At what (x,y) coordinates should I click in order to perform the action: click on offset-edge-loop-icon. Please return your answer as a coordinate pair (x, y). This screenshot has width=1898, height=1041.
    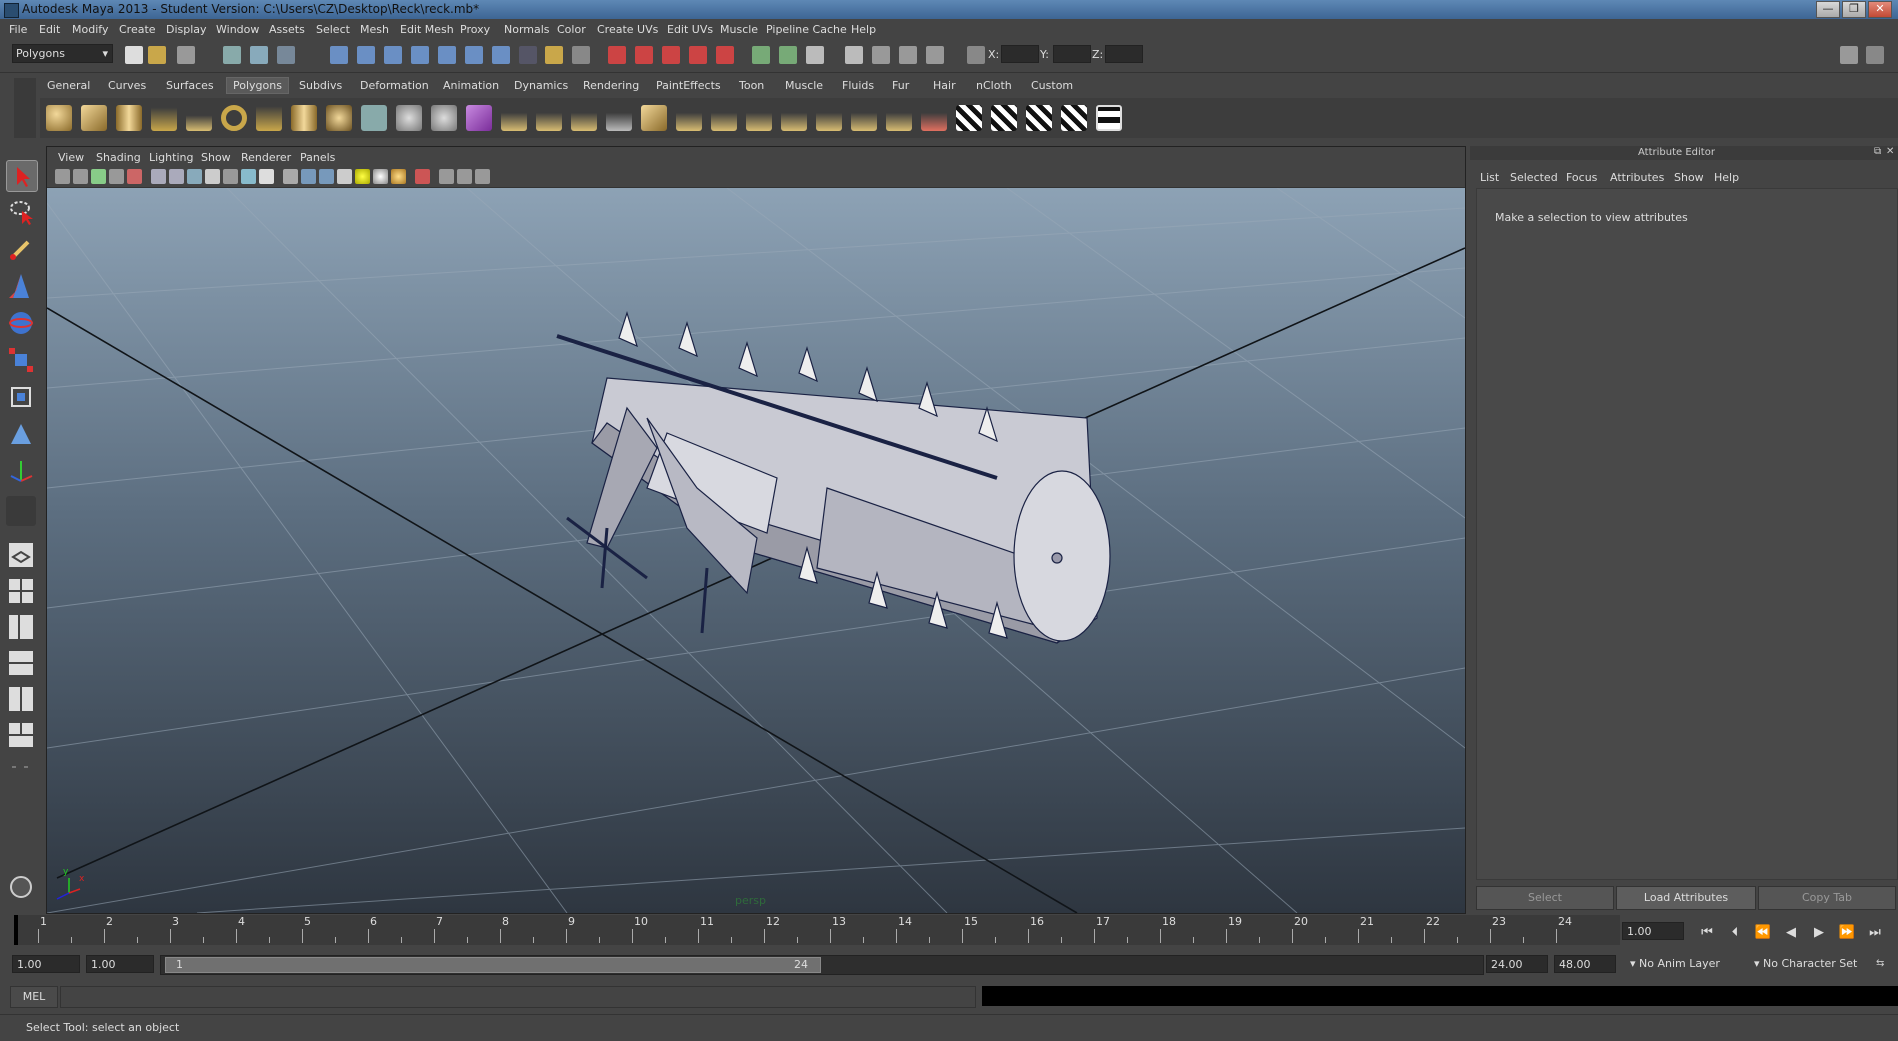
    Looking at the image, I should click on (689, 118).